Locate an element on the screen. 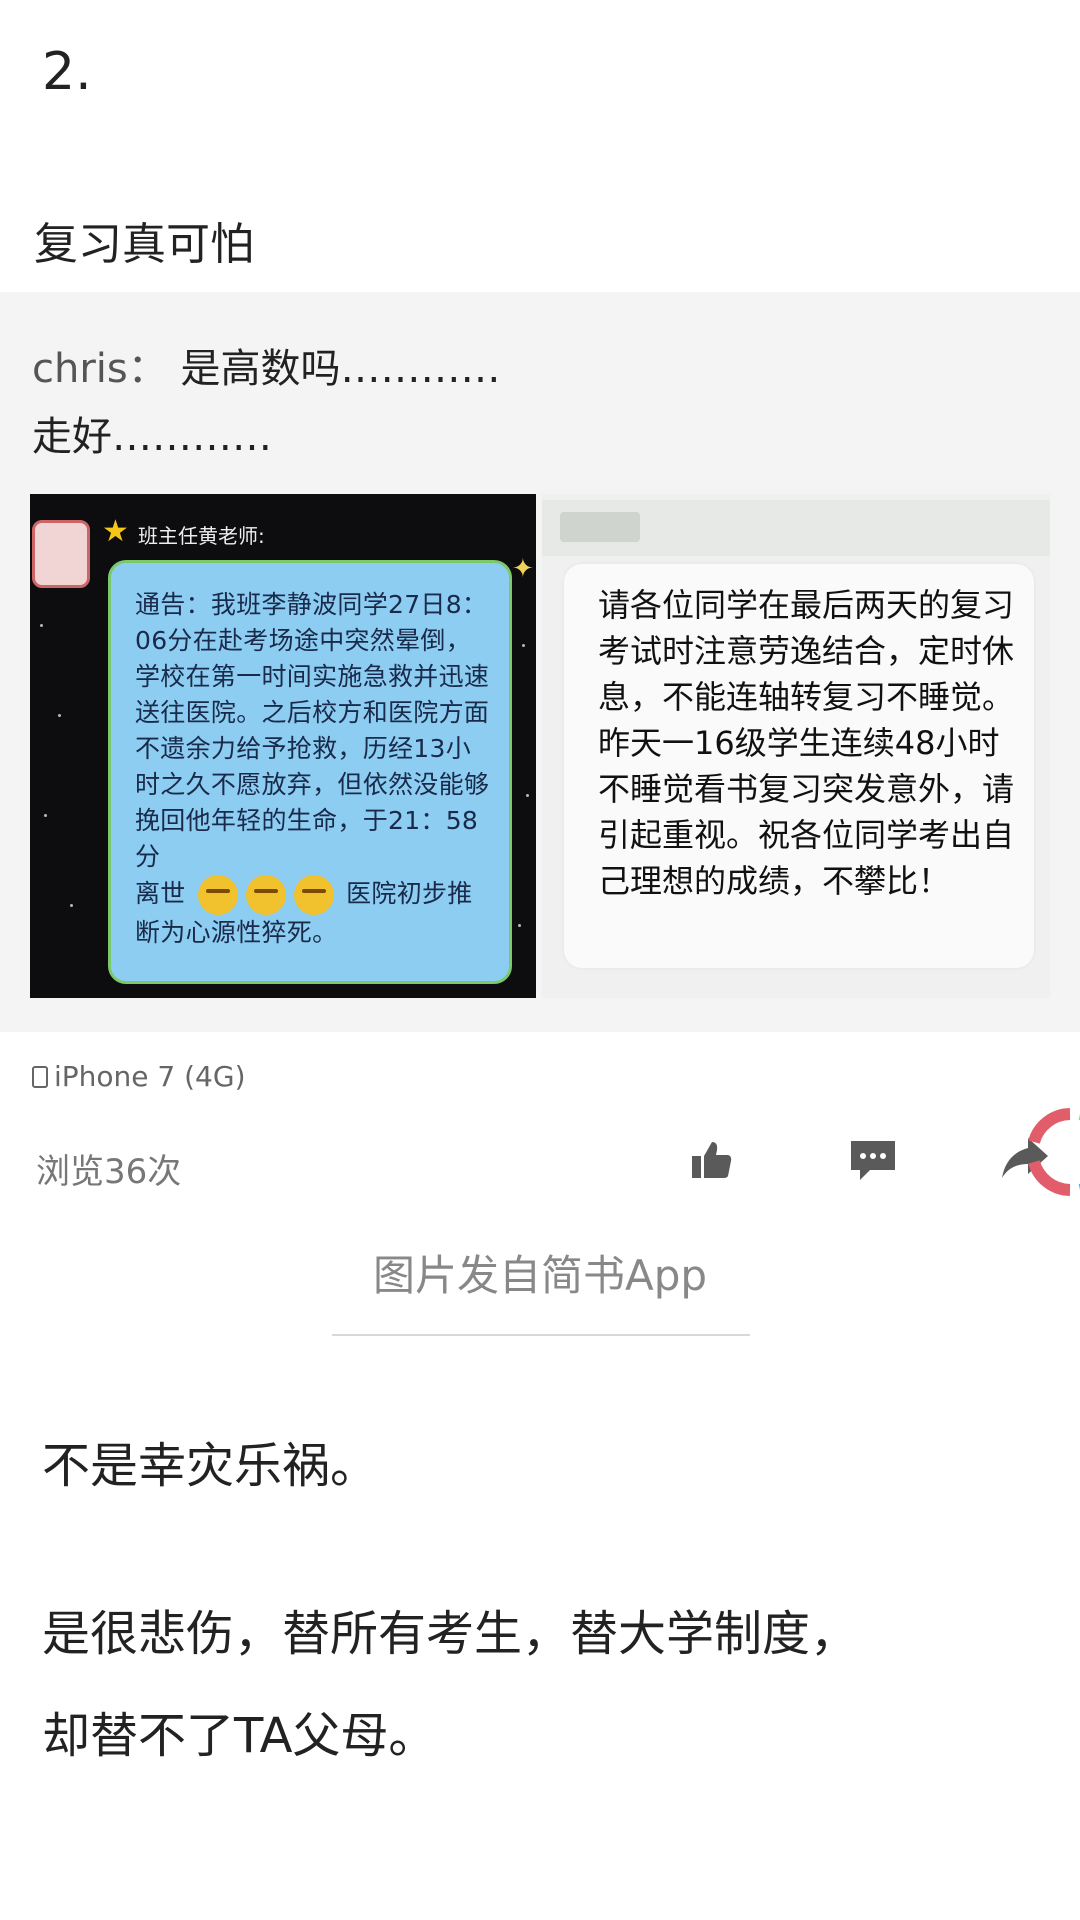 The image size is (1080, 1920). chat-sender-name: 班主任黄老师: is located at coordinates (201, 536).